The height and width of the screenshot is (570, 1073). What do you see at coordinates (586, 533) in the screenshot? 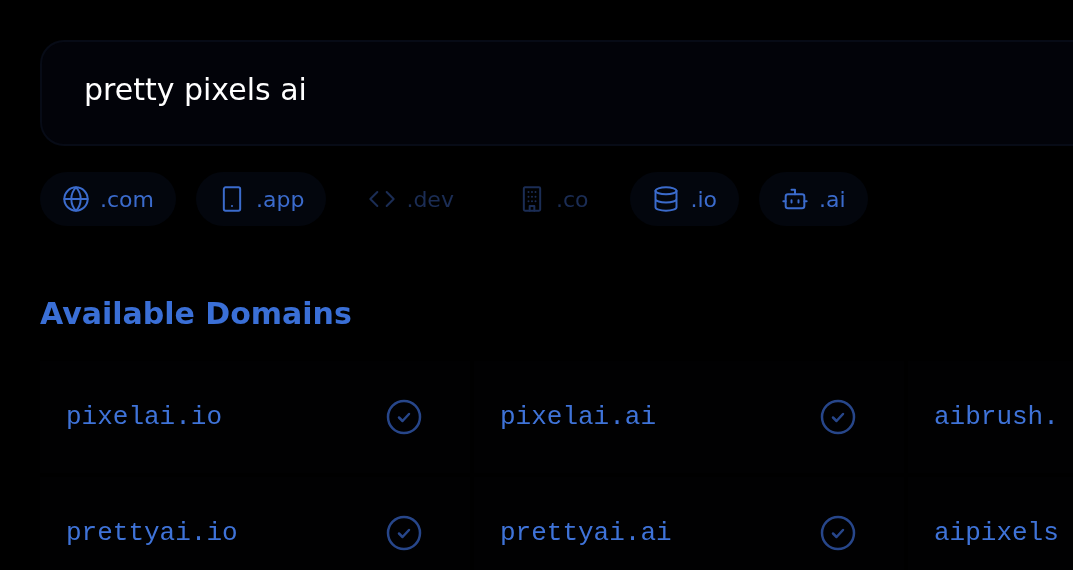
I see `domain-name: prettyai.ai` at bounding box center [586, 533].